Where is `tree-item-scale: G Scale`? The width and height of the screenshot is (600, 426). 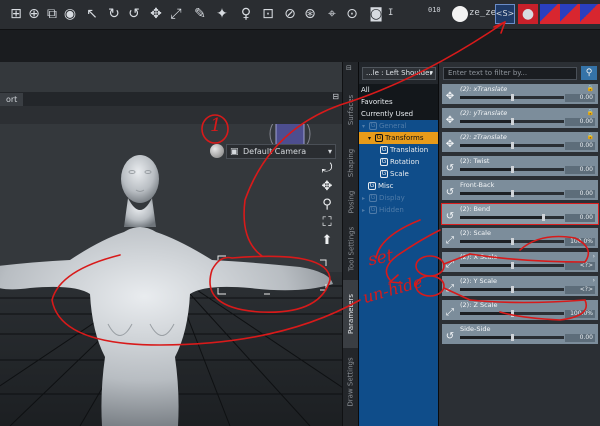
tree-item-scale: G Scale is located at coordinates (399, 174).